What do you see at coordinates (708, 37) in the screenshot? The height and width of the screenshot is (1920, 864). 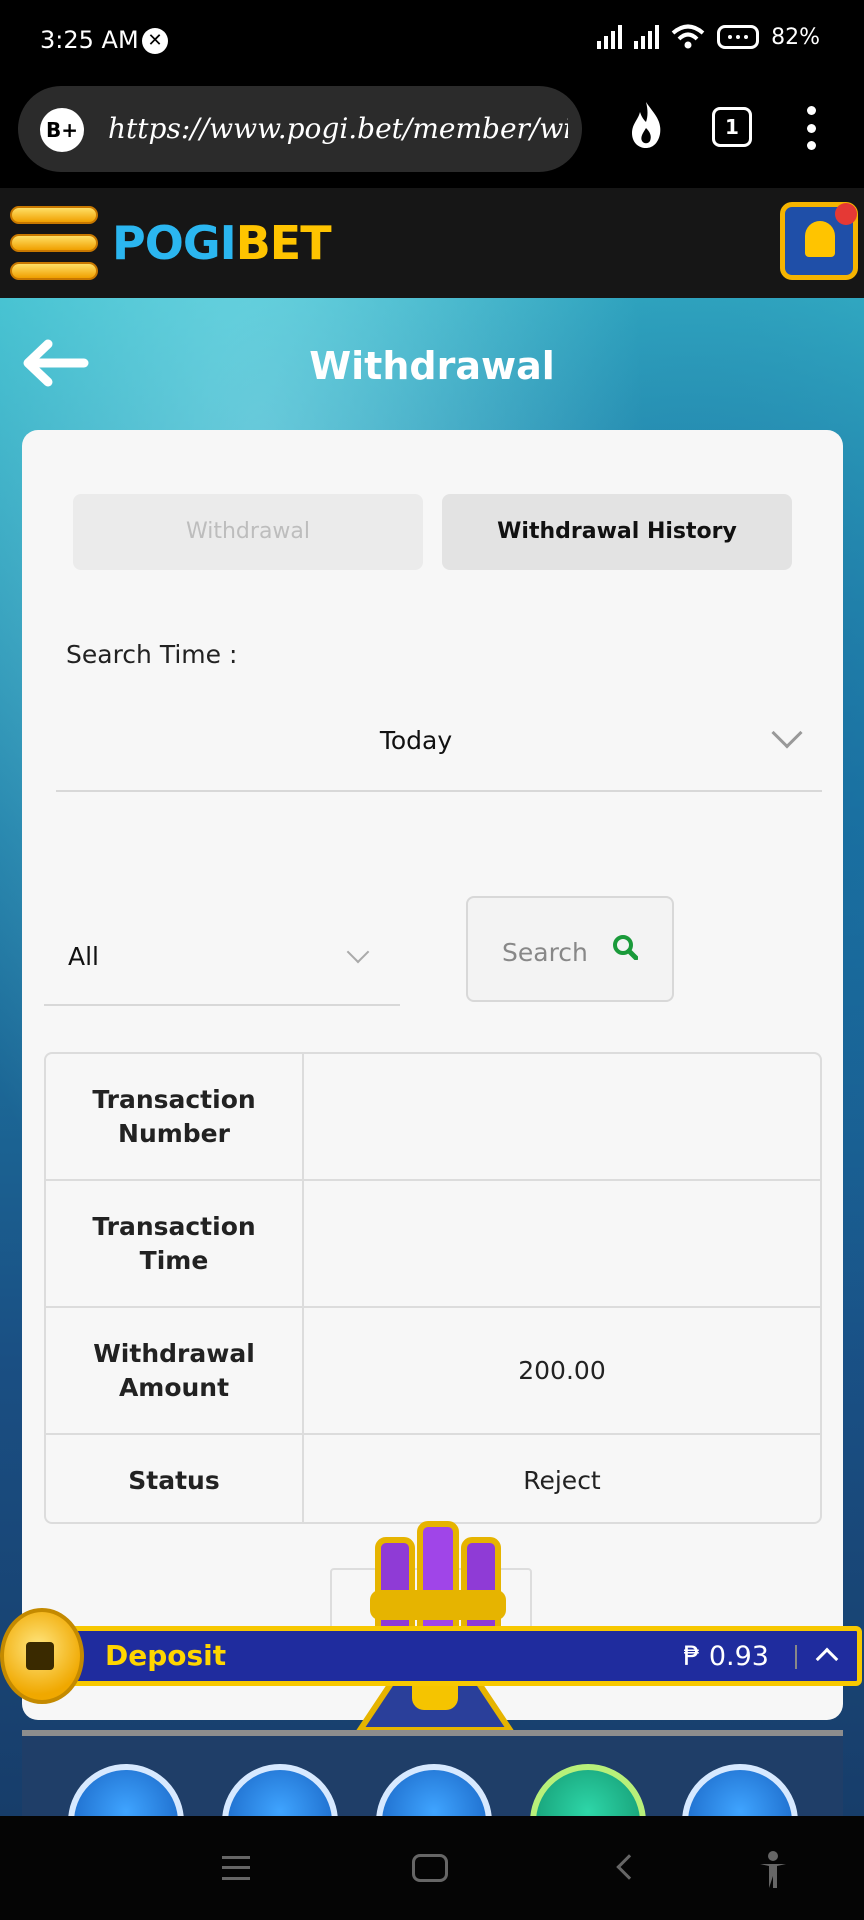 I see `status-icons: 82%` at bounding box center [708, 37].